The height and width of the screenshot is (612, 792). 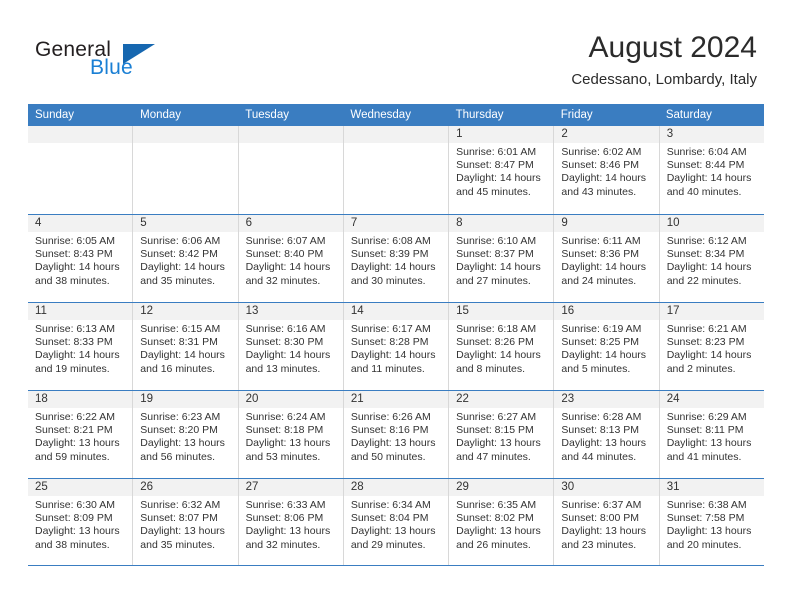 I want to click on day-number: 12, so click(x=185, y=311).